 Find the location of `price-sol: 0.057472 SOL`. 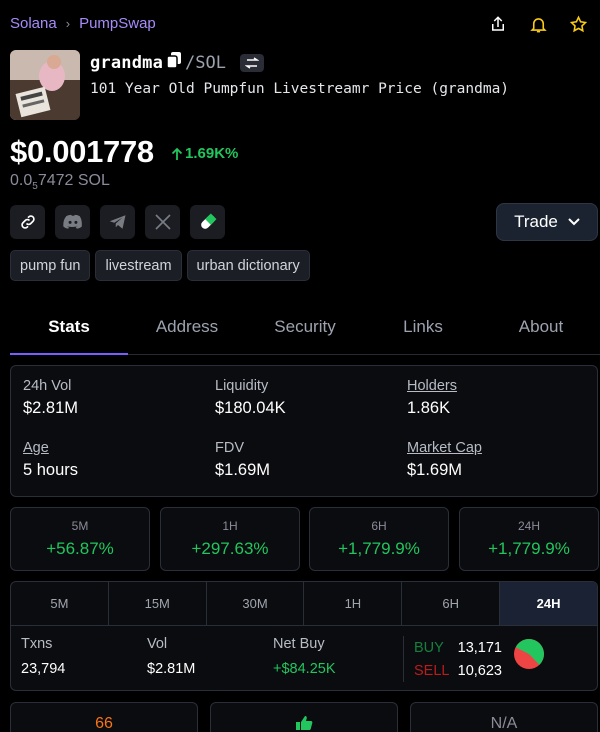

price-sol: 0.057472 SOL is located at coordinates (60, 182).